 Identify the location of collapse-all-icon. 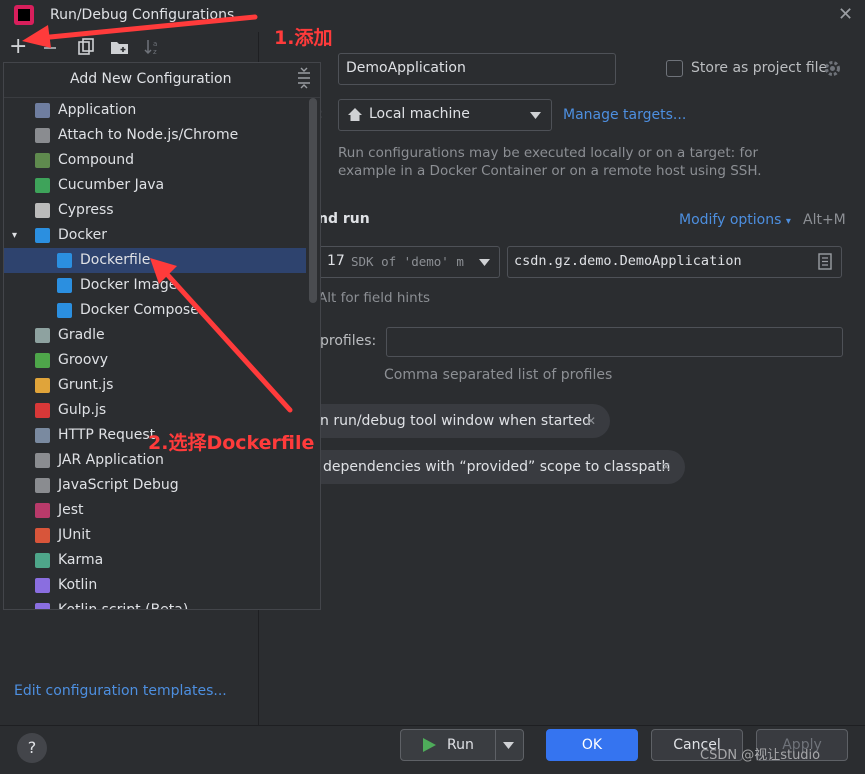
(304, 78).